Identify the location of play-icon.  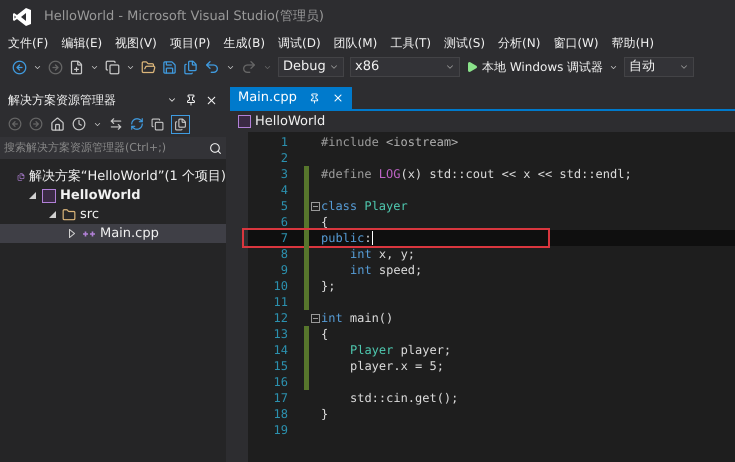
(472, 67).